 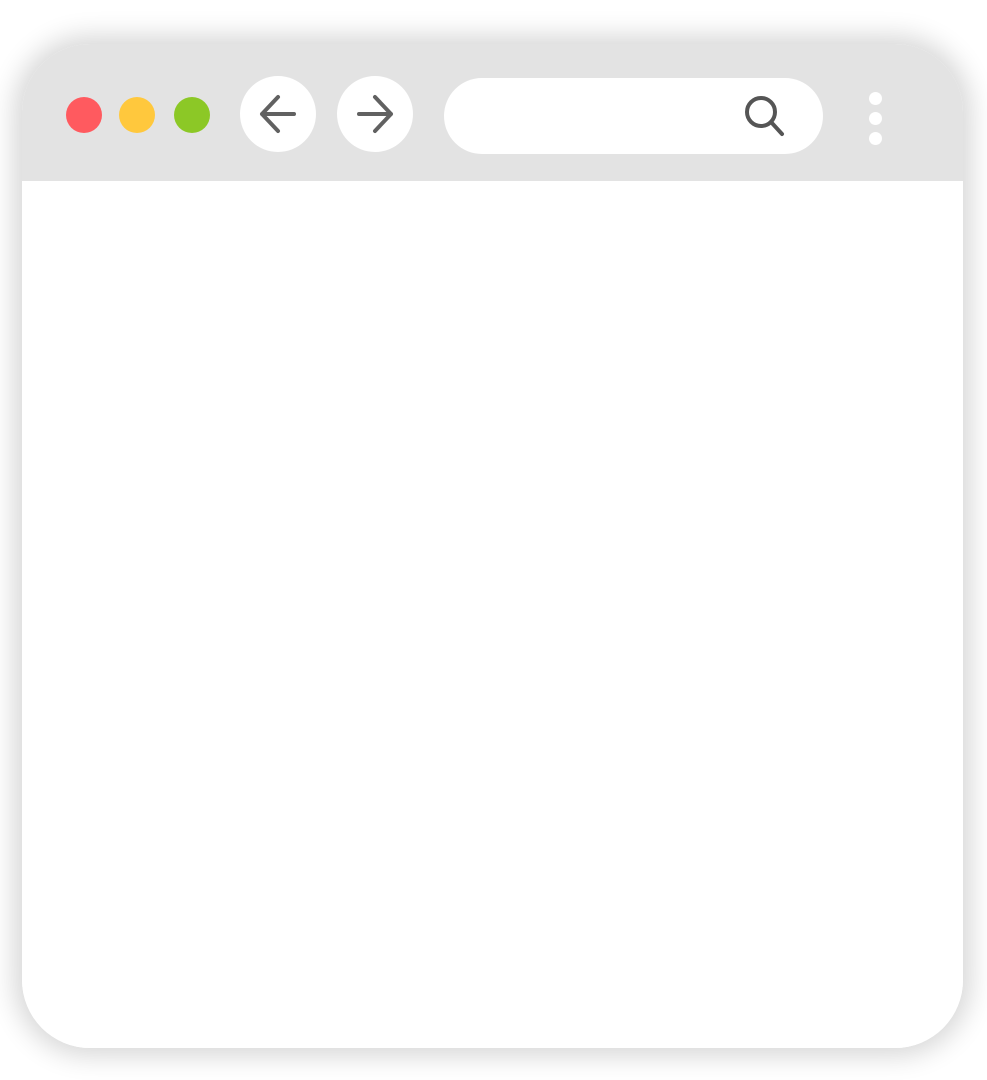 What do you see at coordinates (604, 116) in the screenshot?
I see `address-input` at bounding box center [604, 116].